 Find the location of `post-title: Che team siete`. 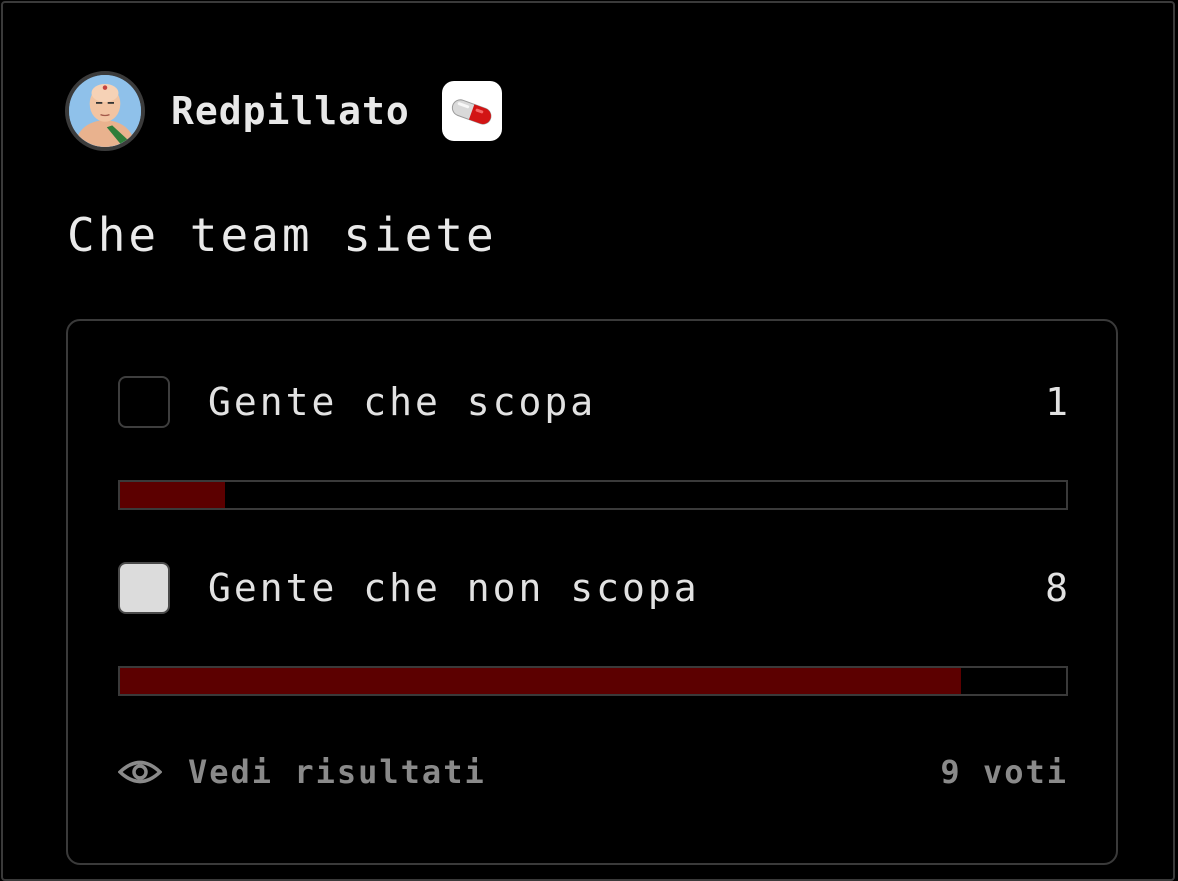

post-title: Che team siete is located at coordinates (282, 235).